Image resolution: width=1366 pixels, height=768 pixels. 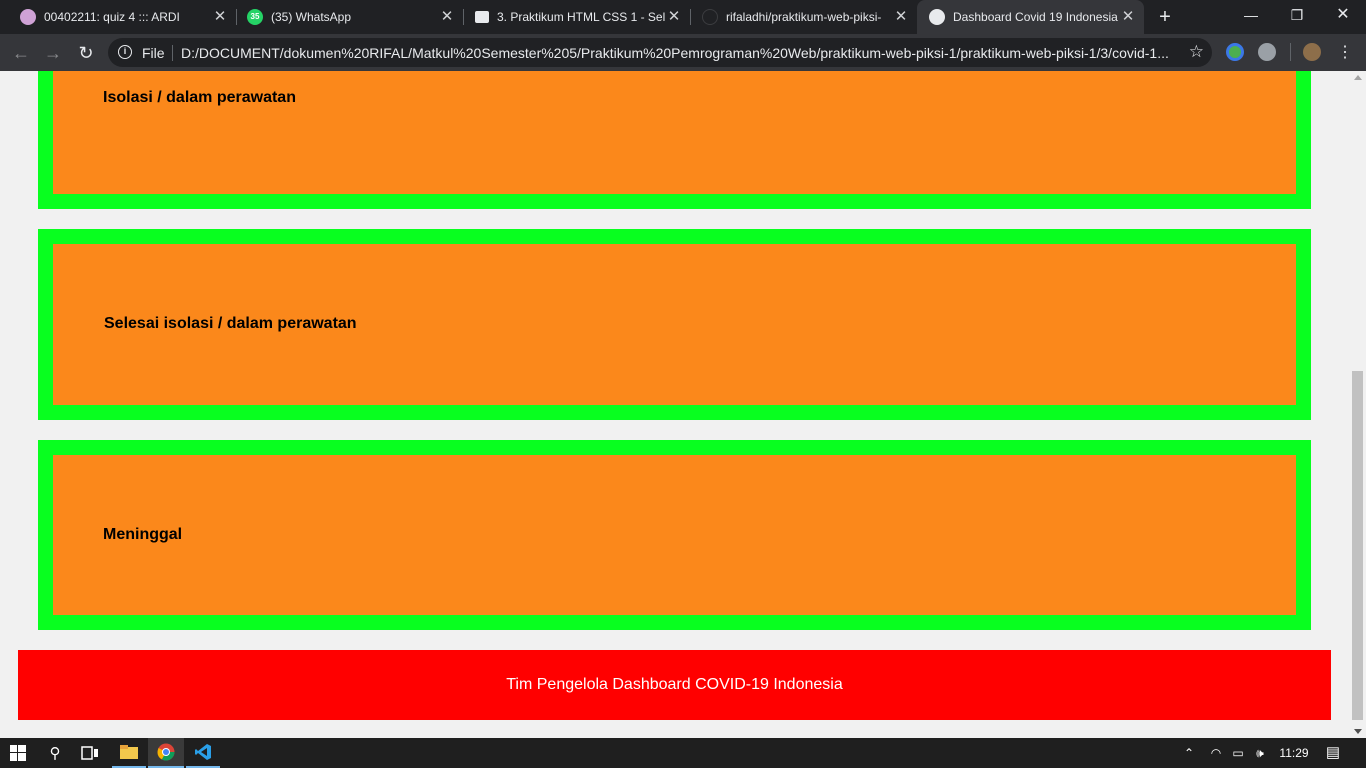 I want to click on tab-title: 00402211: quiz 4 ::: ARDI, so click(x=112, y=17).